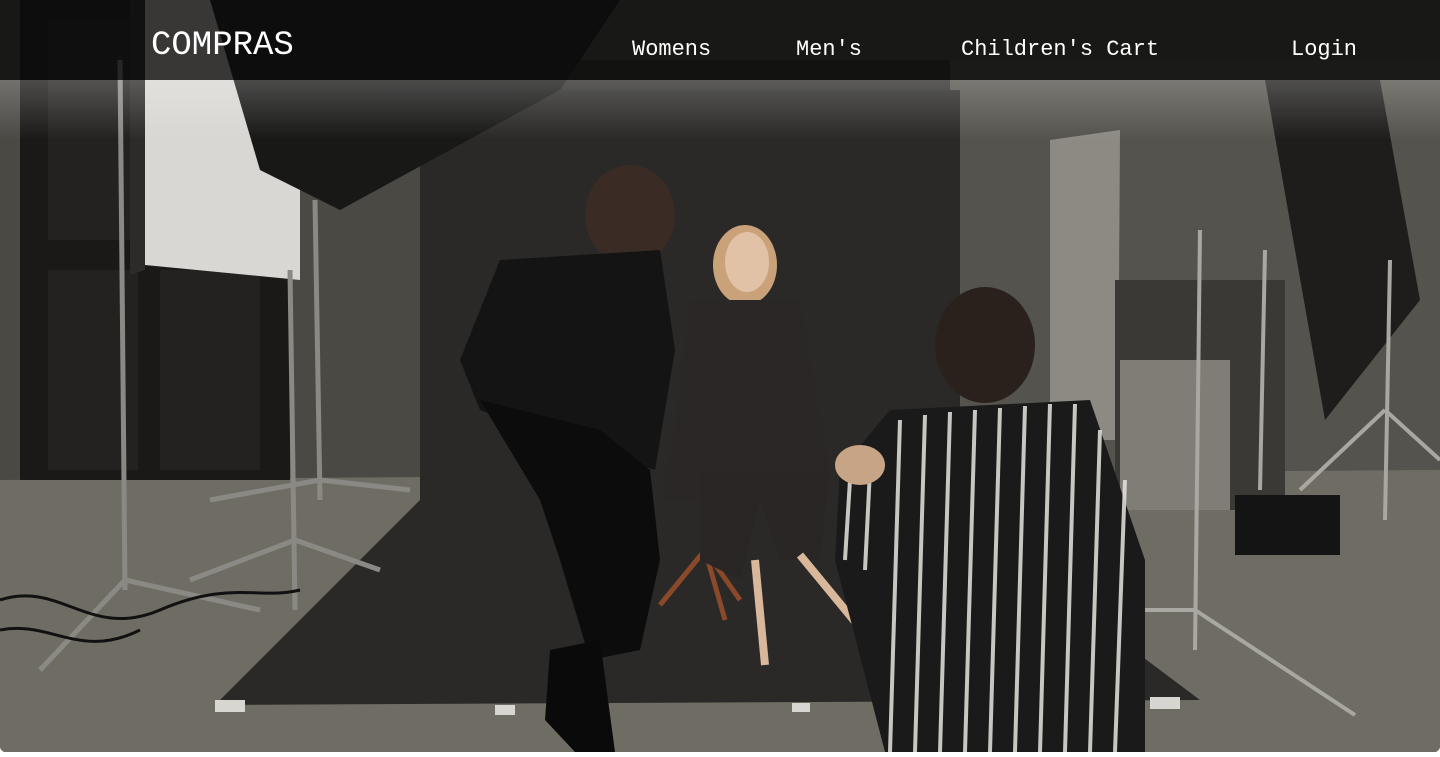 The width and height of the screenshot is (1440, 757). Describe the element at coordinates (1324, 50) in the screenshot. I see `nav-link-login: Login` at that location.